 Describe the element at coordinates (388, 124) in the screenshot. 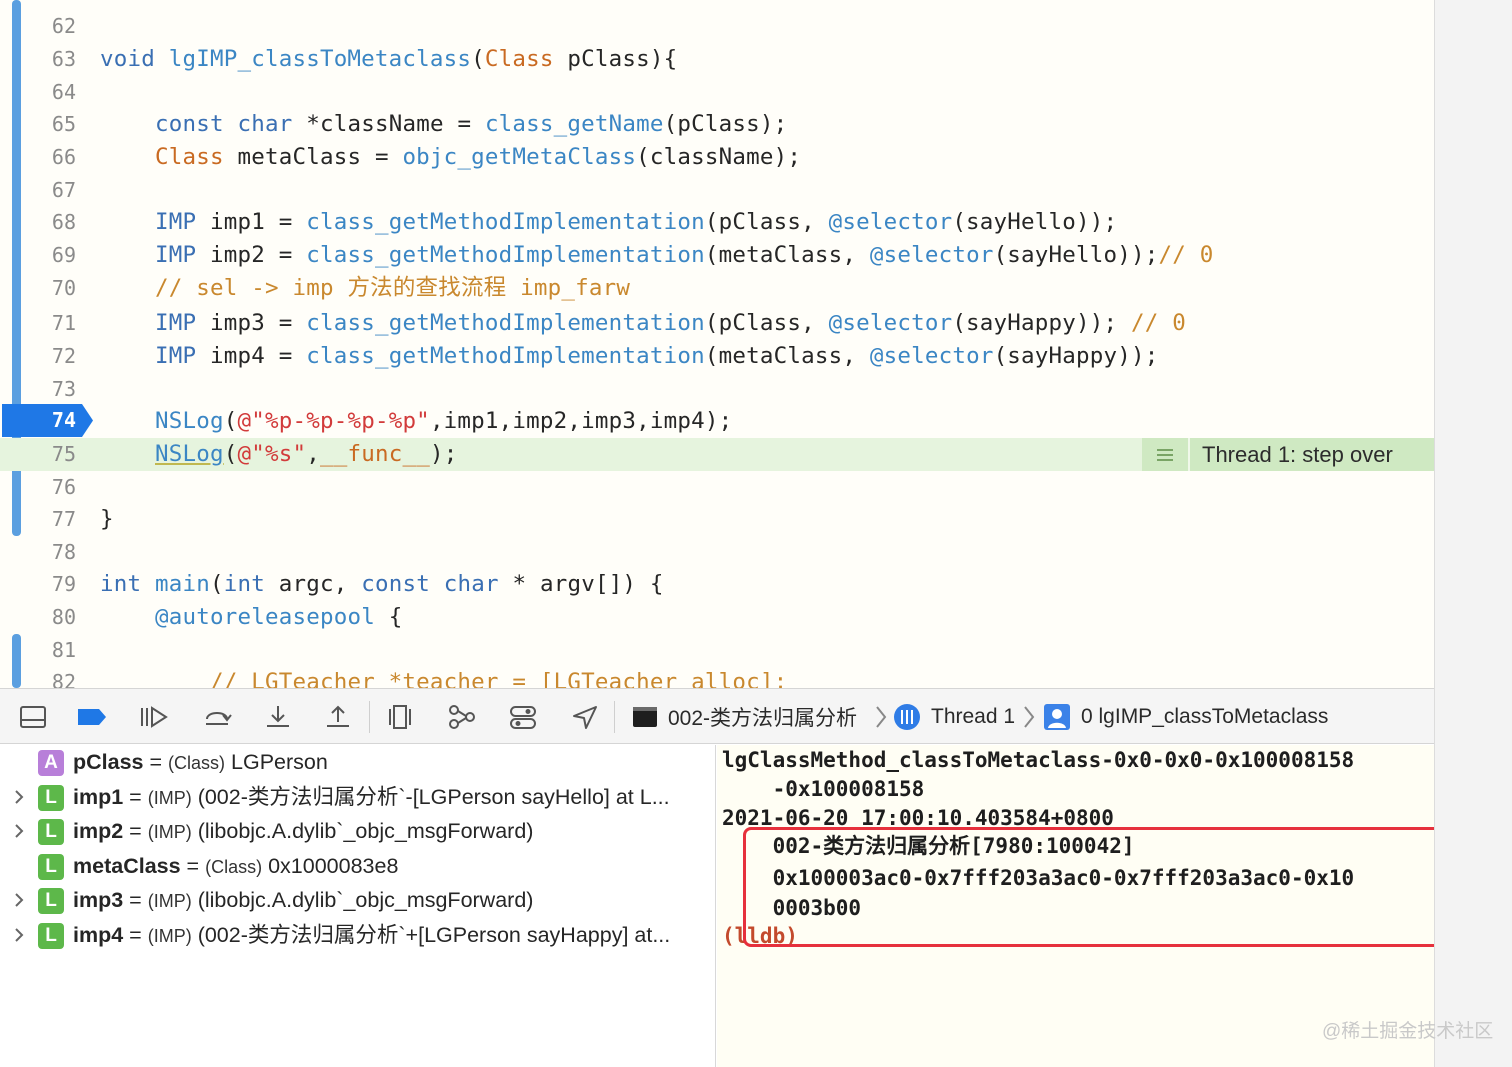

I see `code-token: *className =` at that location.